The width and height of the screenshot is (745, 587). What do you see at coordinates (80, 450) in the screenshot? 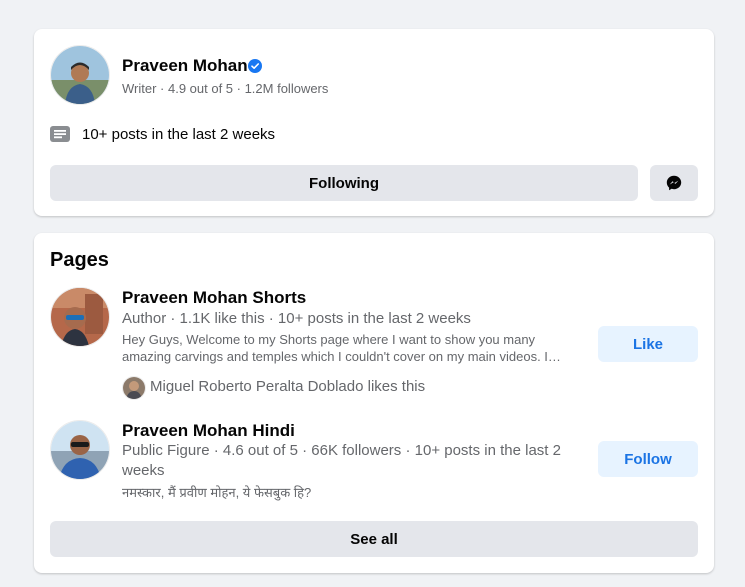
I see `page-avatar-hindi` at bounding box center [80, 450].